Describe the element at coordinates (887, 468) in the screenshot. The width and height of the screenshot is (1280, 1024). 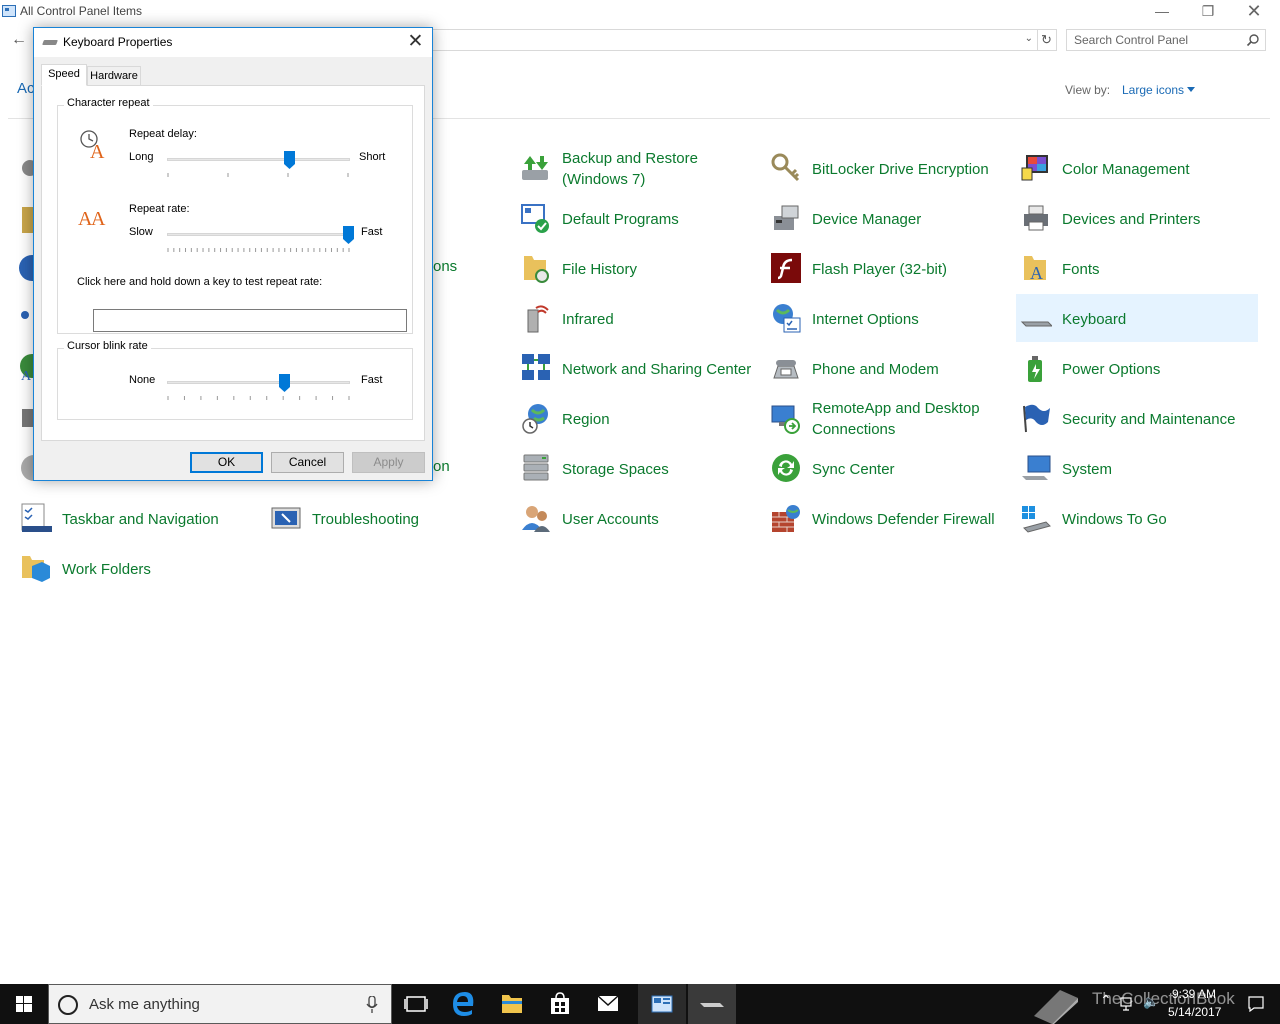
I see `item-sync-center: Sync Center` at that location.